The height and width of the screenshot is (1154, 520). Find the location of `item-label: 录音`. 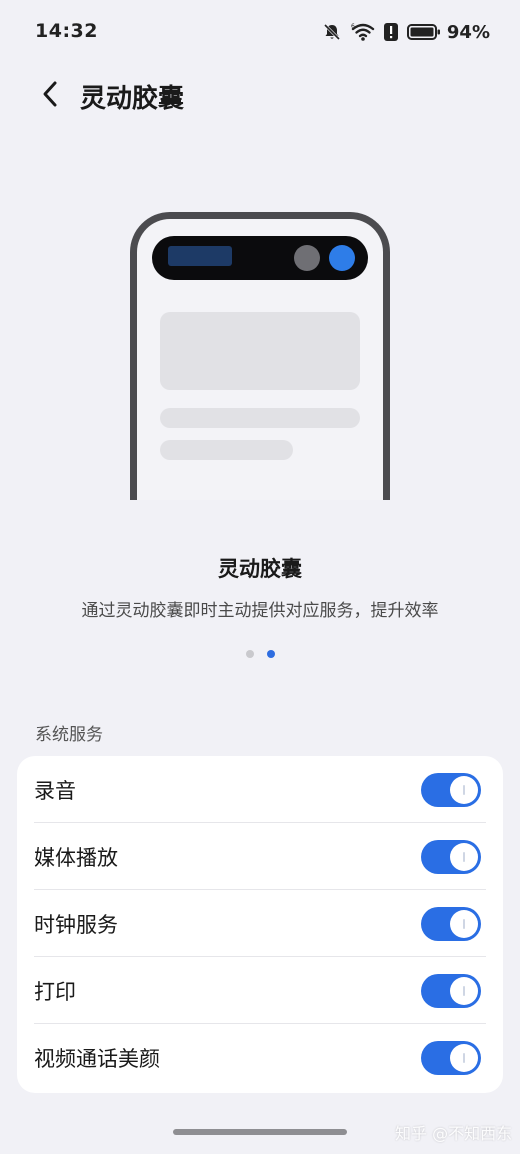

item-label: 录音 is located at coordinates (55, 791).